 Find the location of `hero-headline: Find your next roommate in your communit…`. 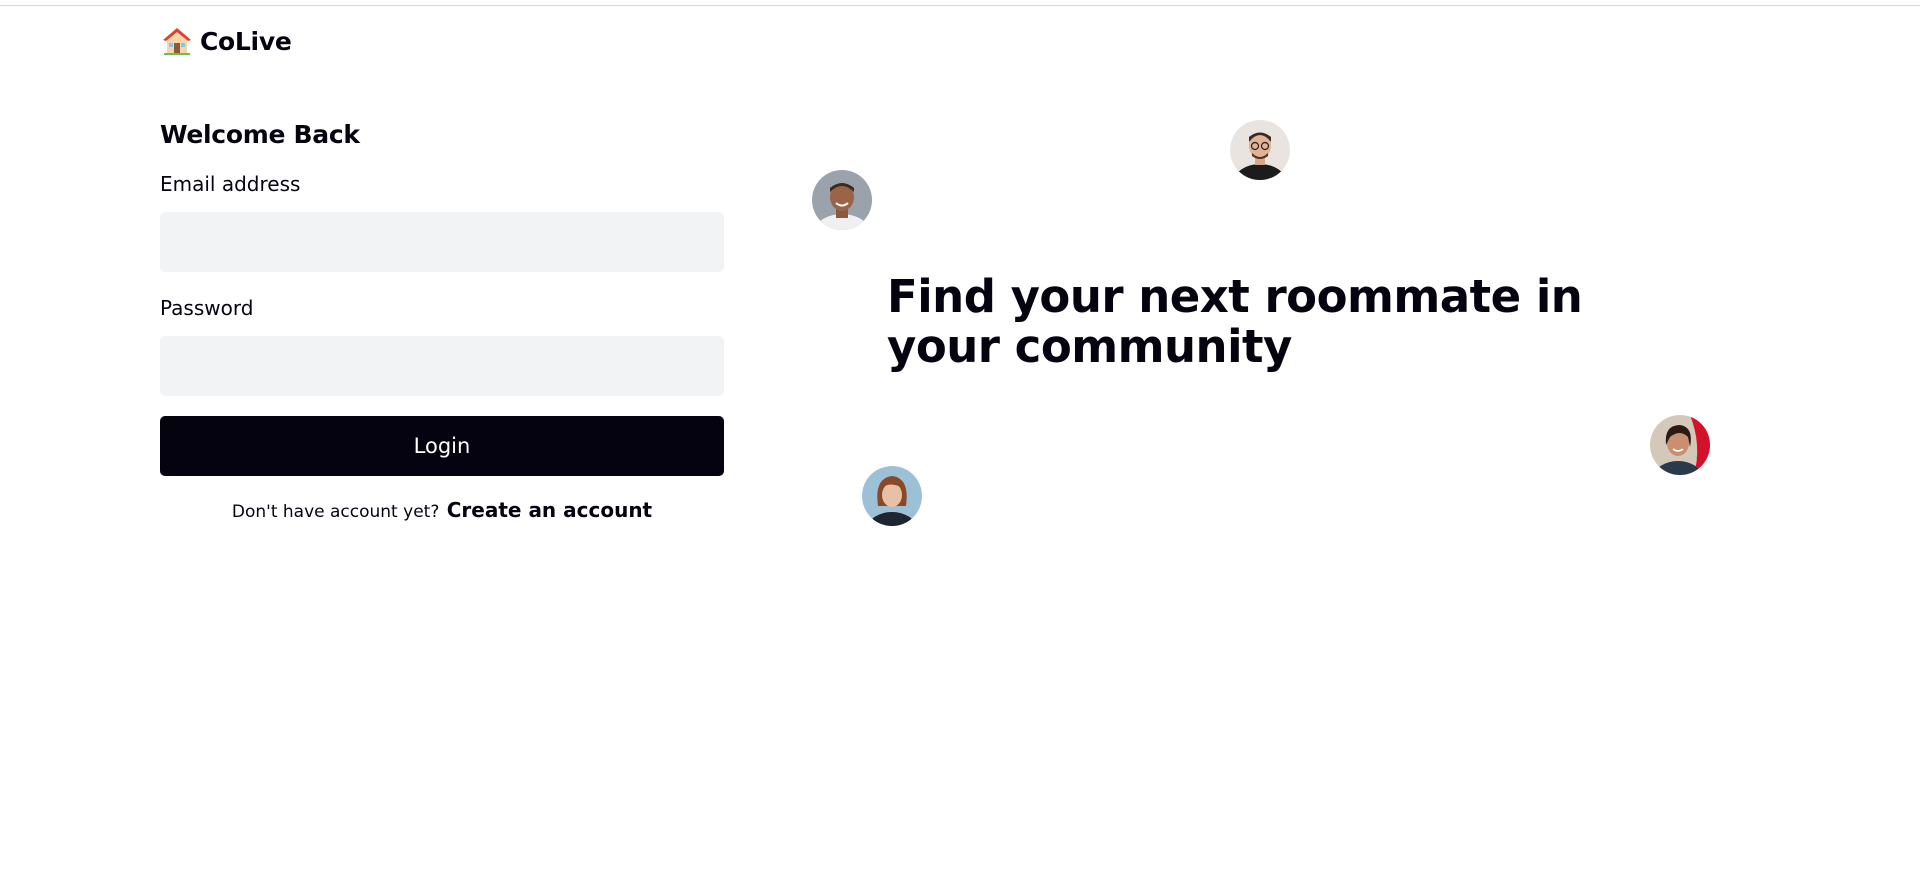

hero-headline: Find your next roommate in your communit… is located at coordinates (1235, 321).